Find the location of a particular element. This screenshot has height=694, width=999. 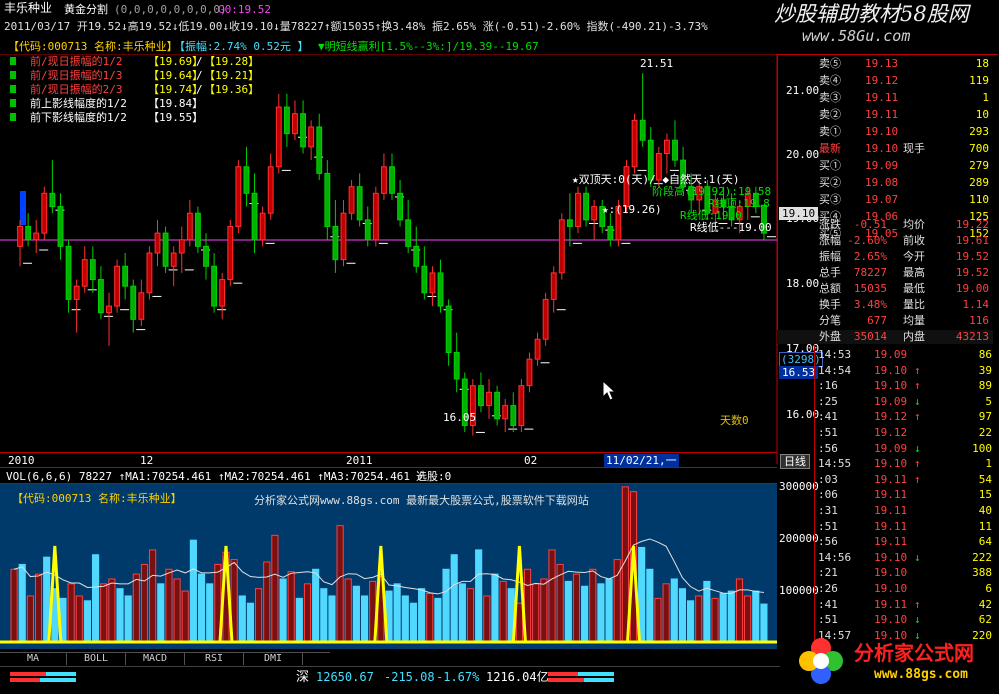

tick-row: 14:55 19.10 ↑ 1 is located at coordinates (906, 463).